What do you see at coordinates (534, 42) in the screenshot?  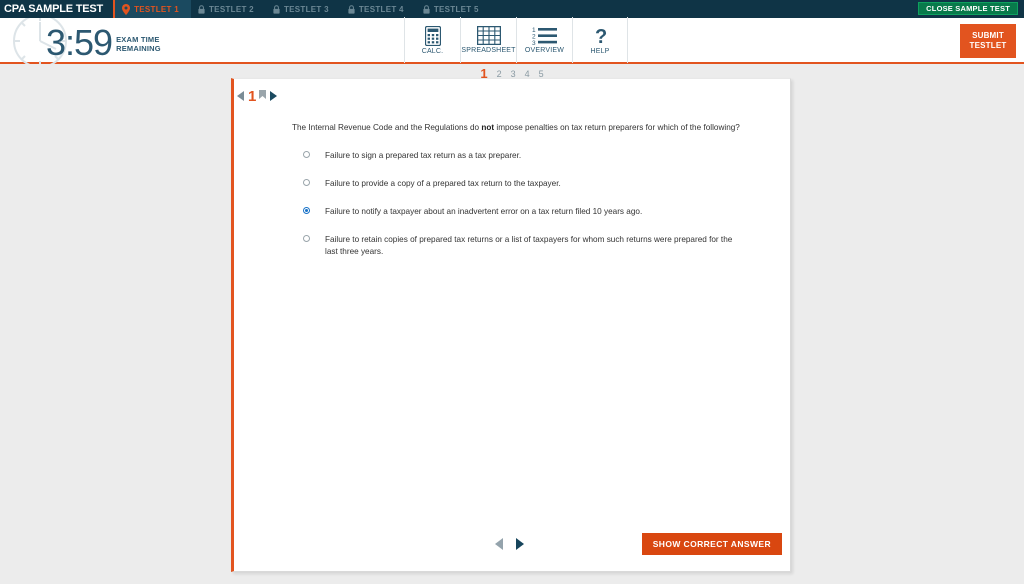 I see `svg-text: 3` at bounding box center [534, 42].